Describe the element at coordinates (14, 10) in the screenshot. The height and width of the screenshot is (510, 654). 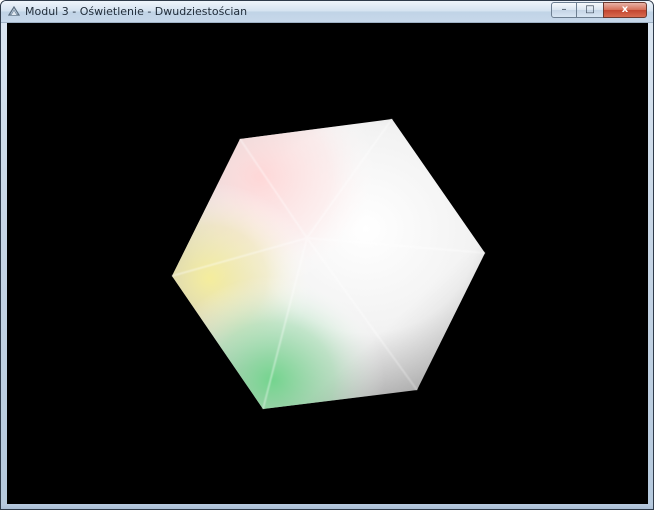
I see `app-icon` at that location.